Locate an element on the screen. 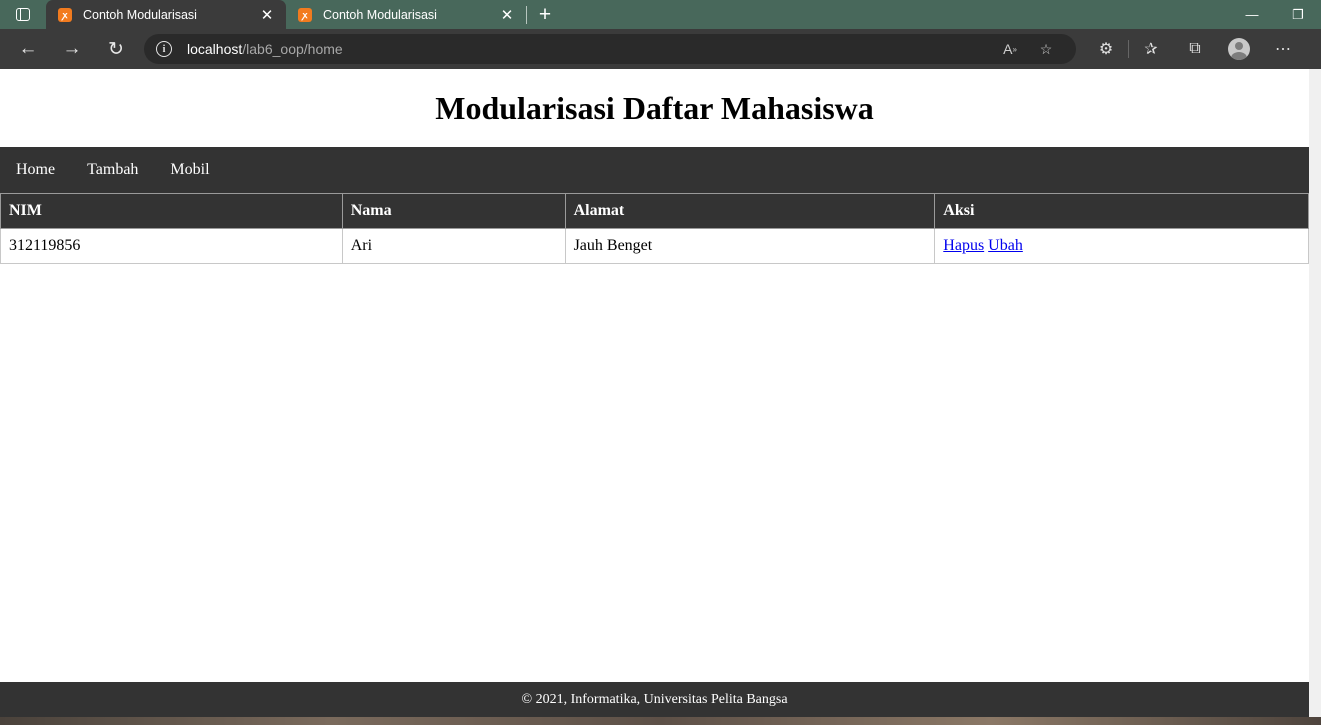  url-text: localhost/lab6_oop/home is located at coordinates (589, 49).